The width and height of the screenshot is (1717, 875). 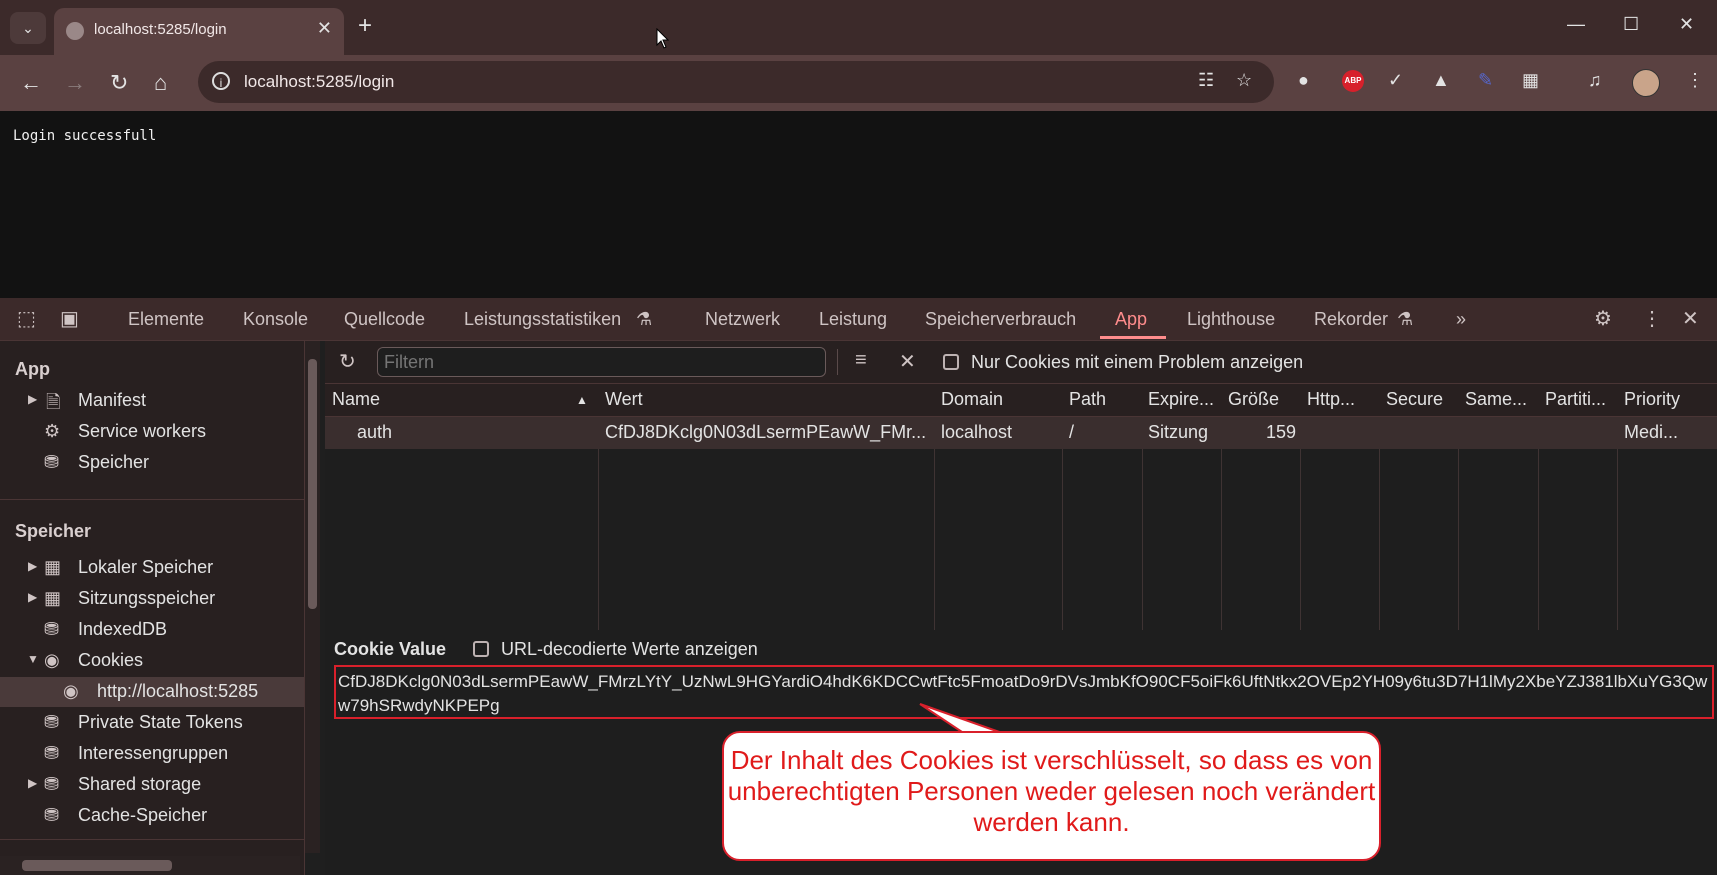 I want to click on column-header-domain: Domain, so click(x=972, y=399).